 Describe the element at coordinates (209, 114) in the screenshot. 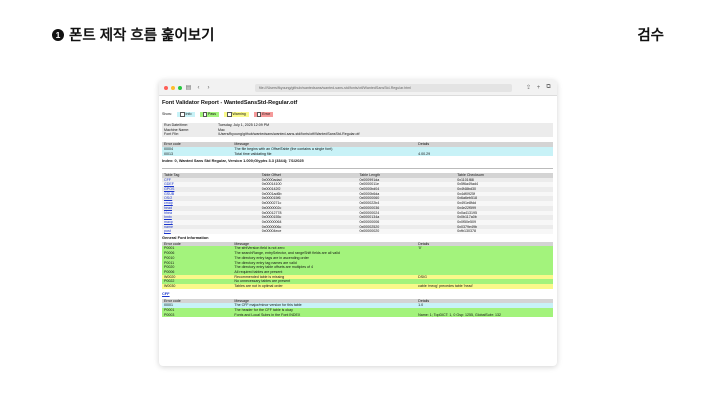

I see `filter-pass: Pass` at that location.